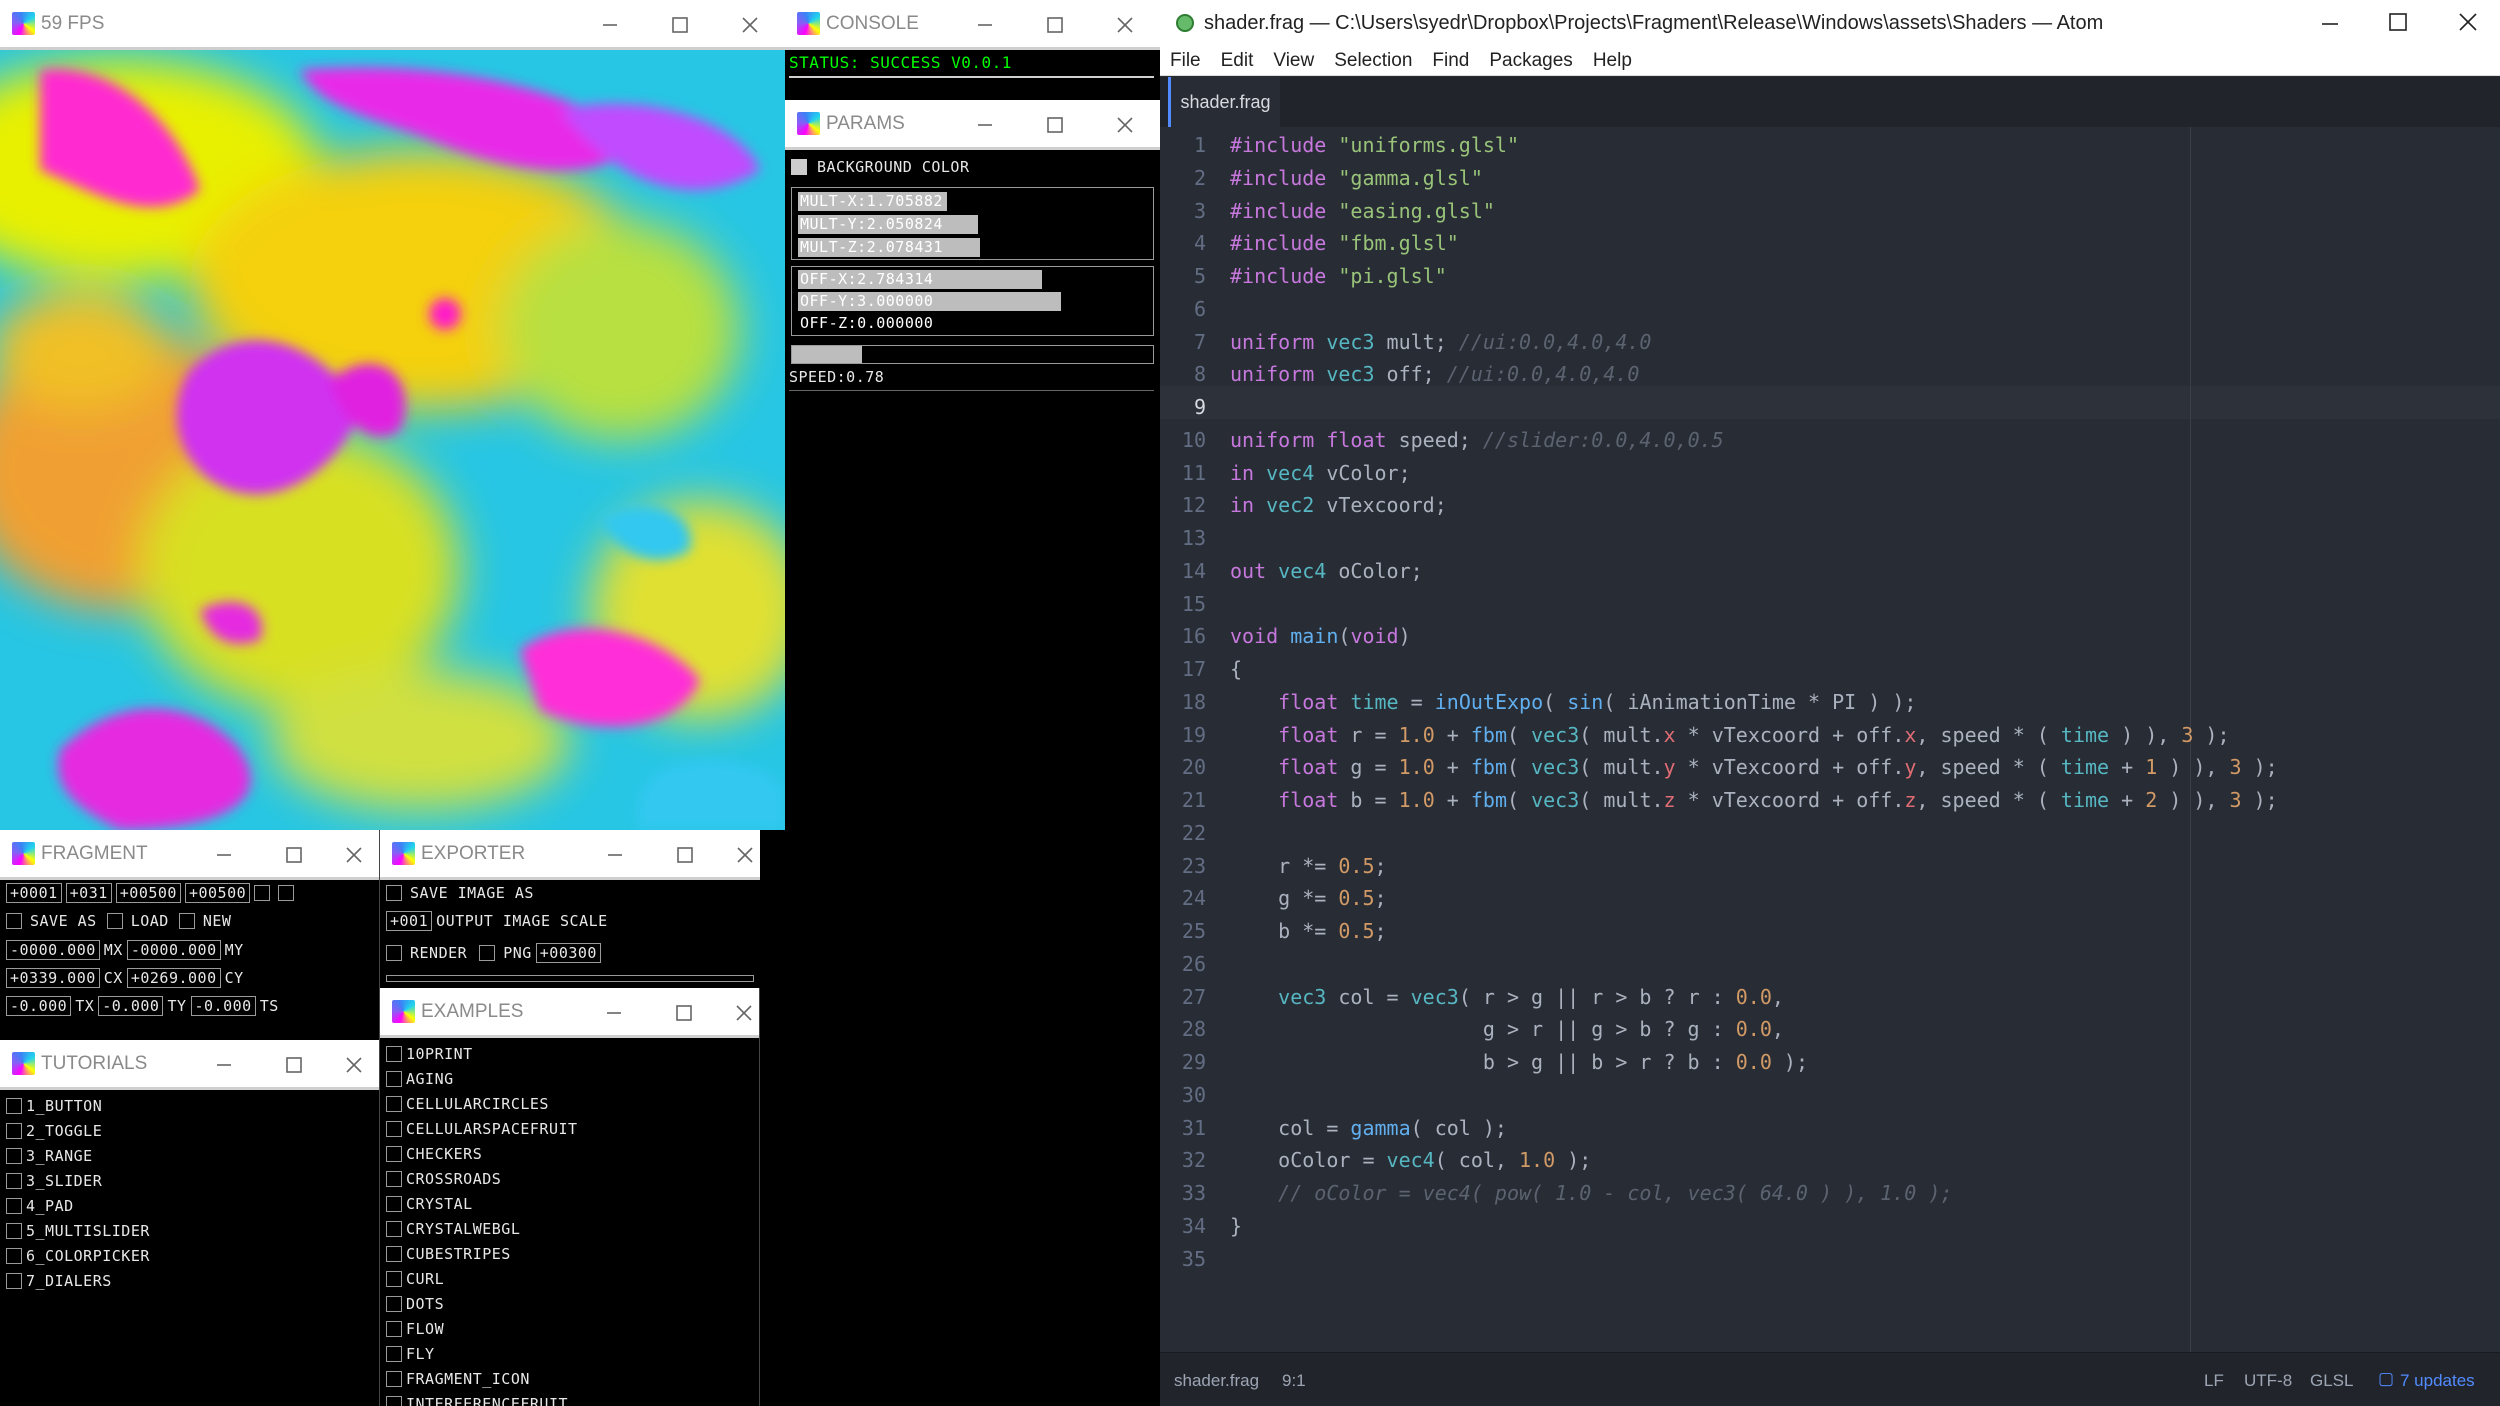 The height and width of the screenshot is (1406, 2500). I want to click on example-item: CELLULARSPACEFRUIT, so click(482, 1129).